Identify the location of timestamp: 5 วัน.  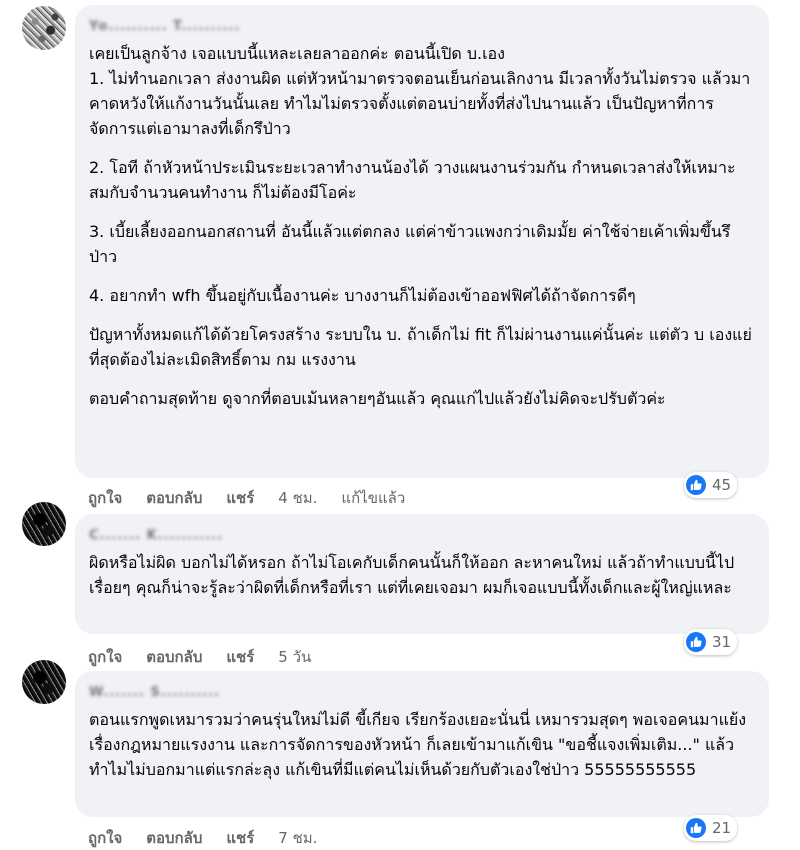
(294, 657).